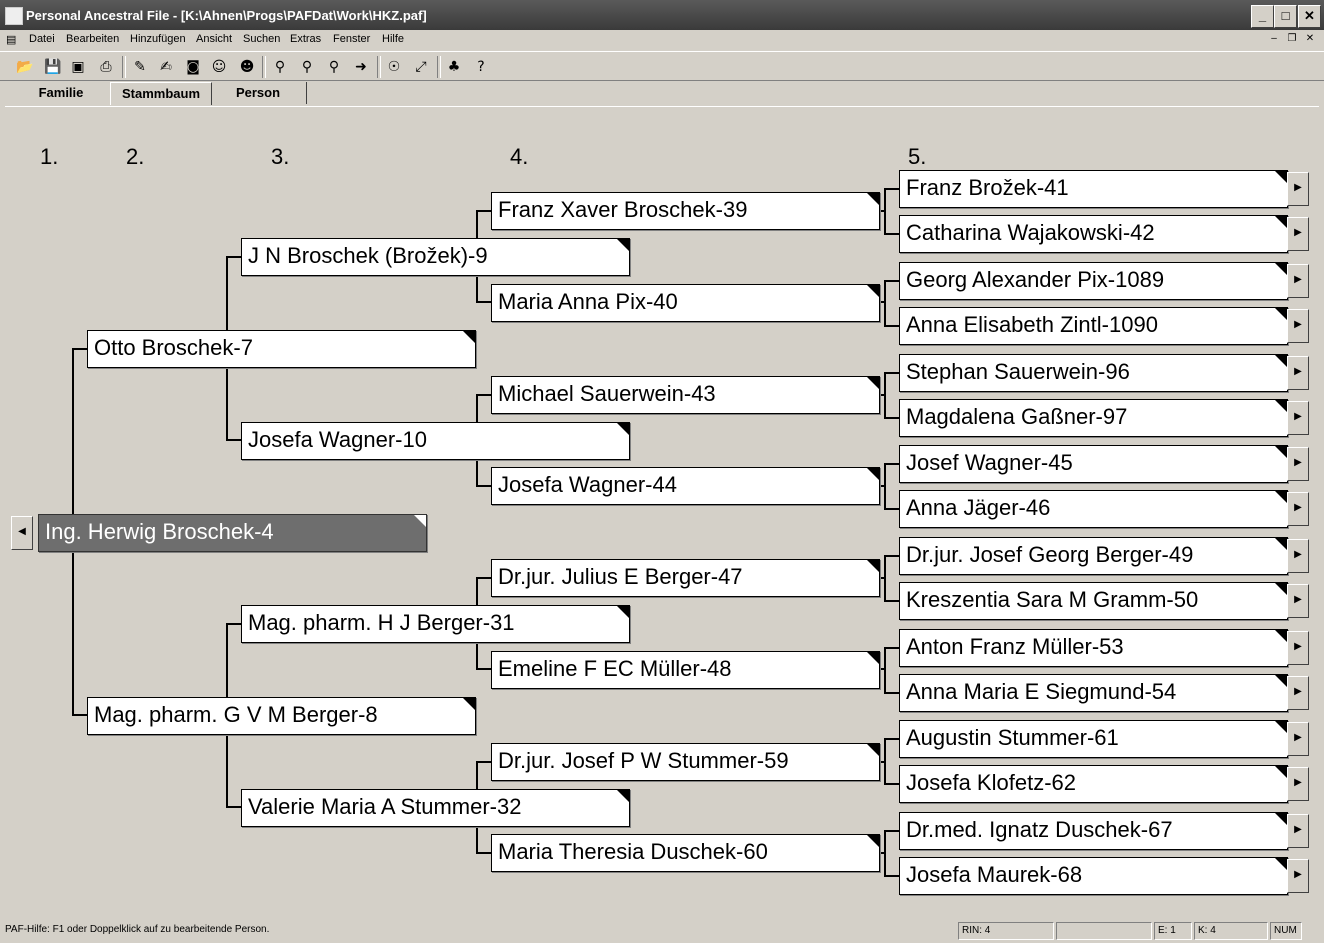  Describe the element at coordinates (42, 39) in the screenshot. I see `menu-datei: Datei` at that location.